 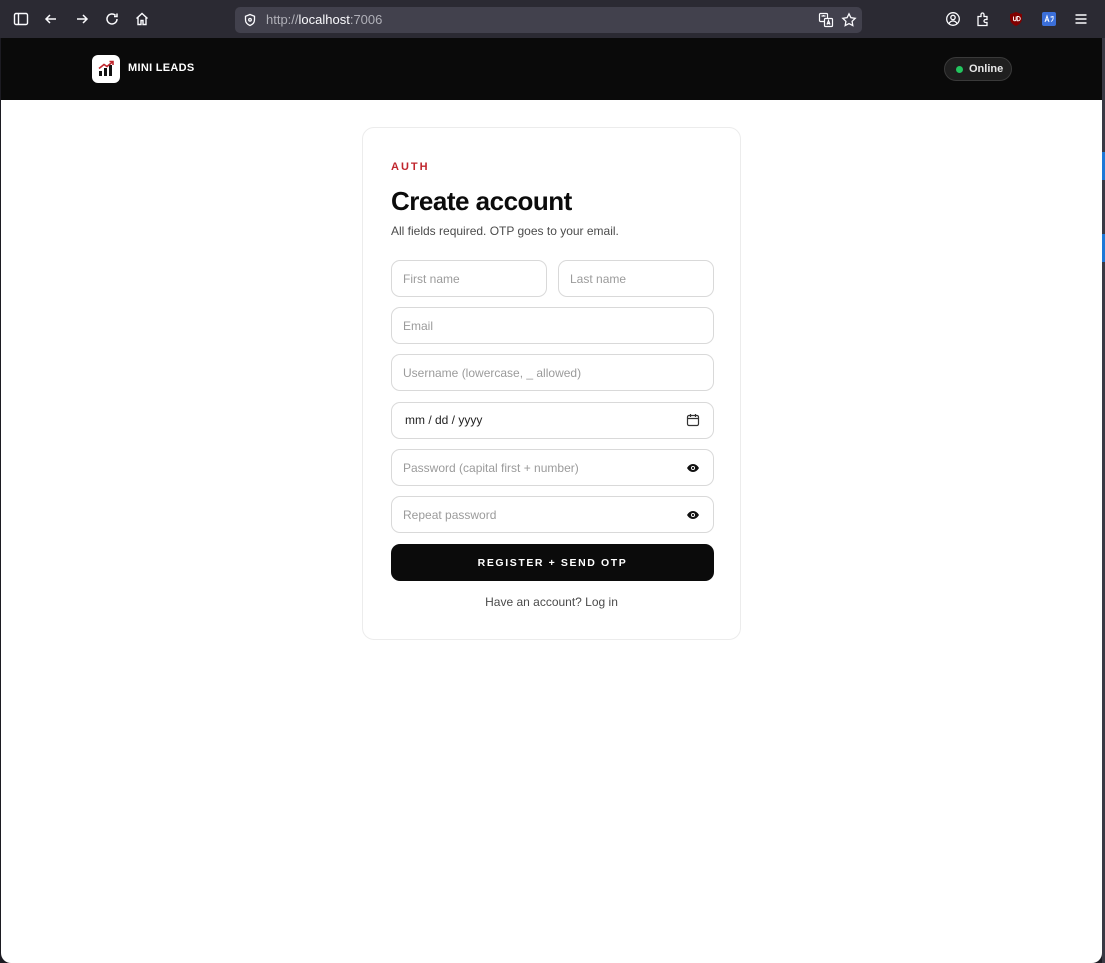 I want to click on menu-icon, so click(x=1081, y=19).